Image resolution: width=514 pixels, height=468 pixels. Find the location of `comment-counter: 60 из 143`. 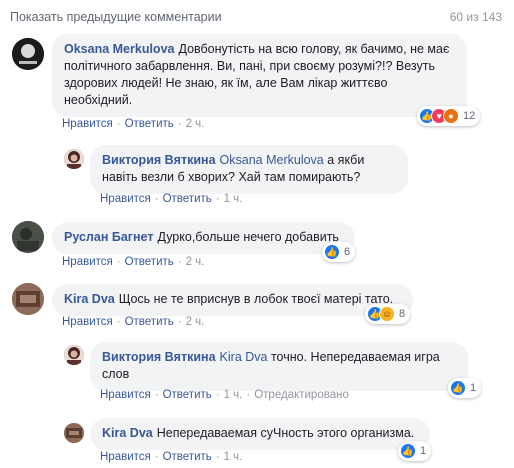

comment-counter: 60 из 143 is located at coordinates (475, 17).